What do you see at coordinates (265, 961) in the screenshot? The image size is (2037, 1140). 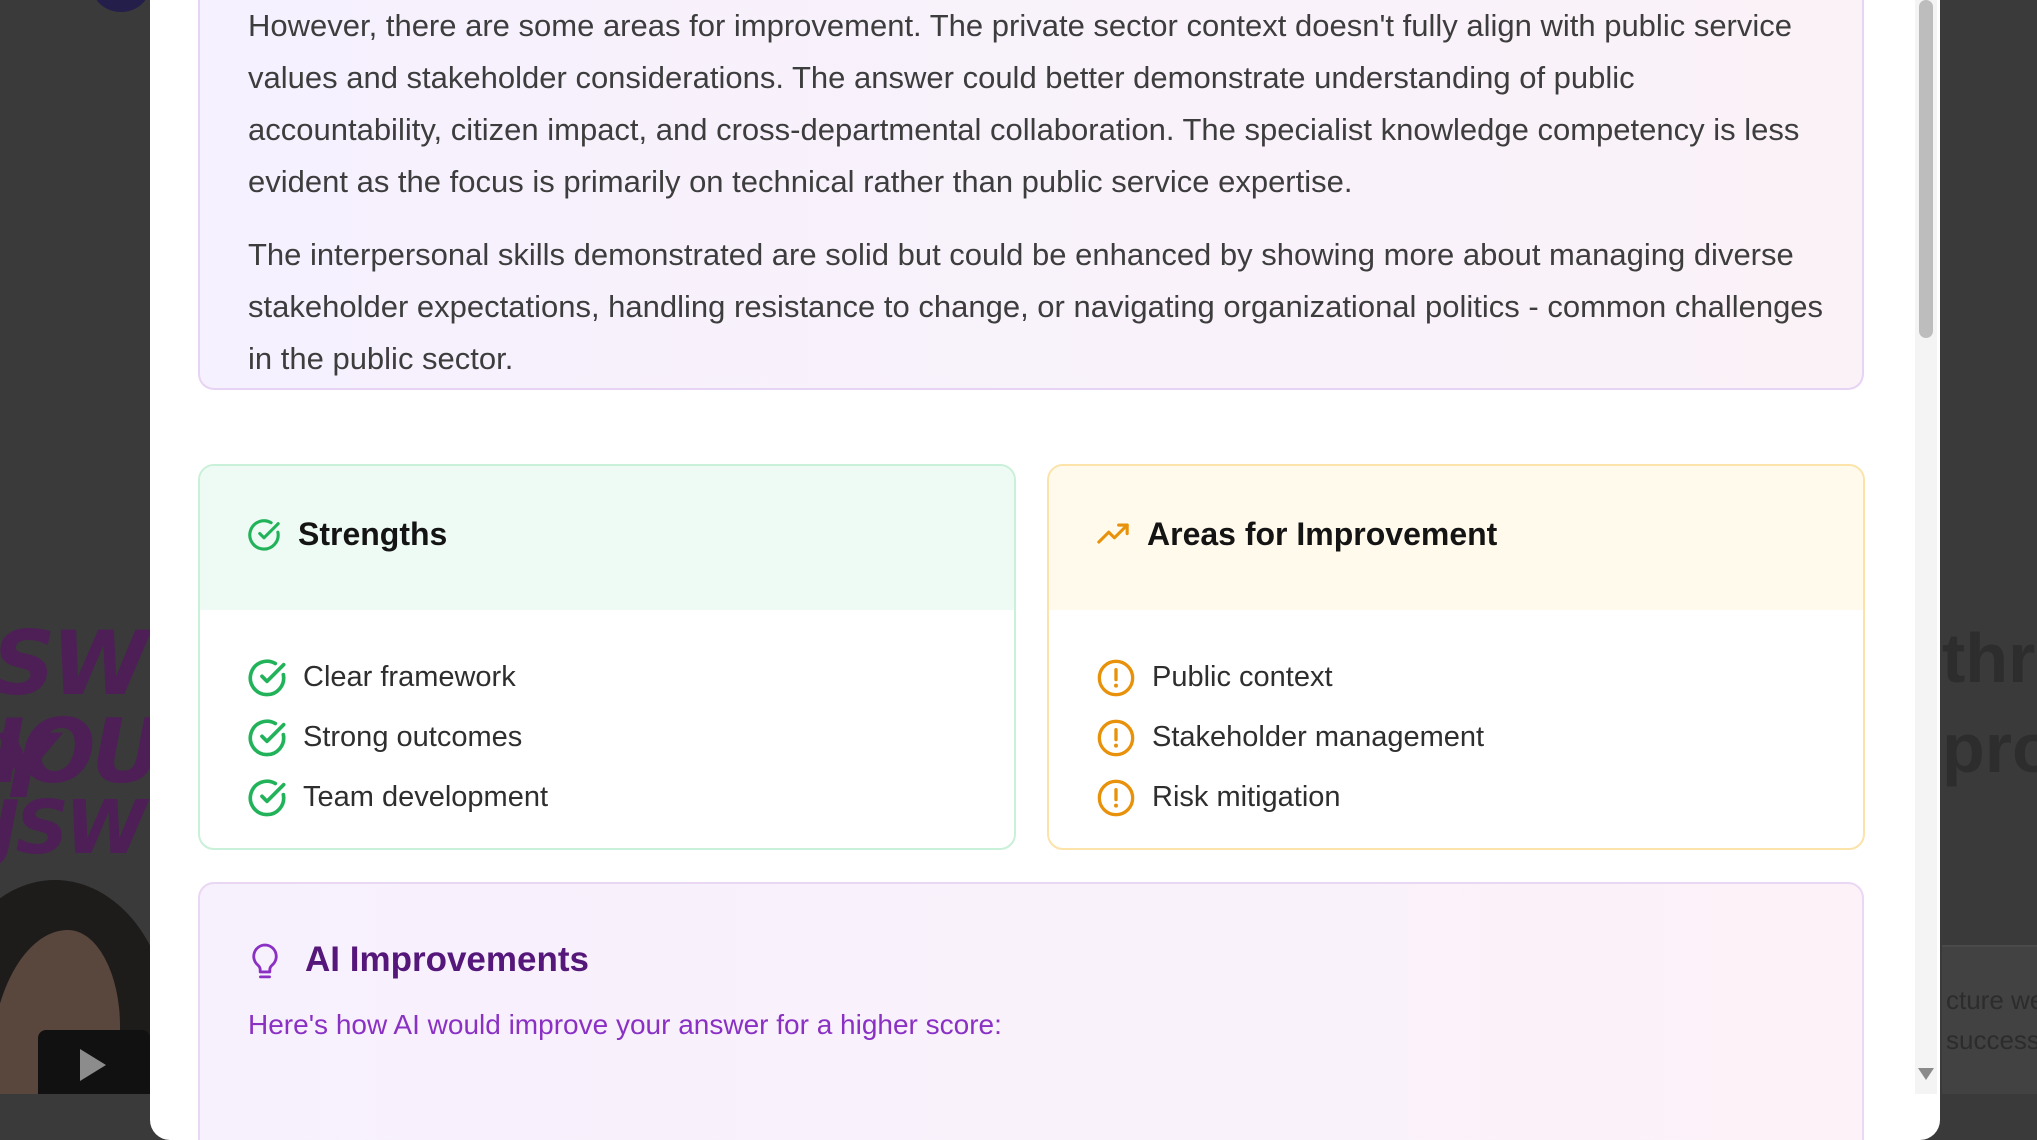 I see `lightbulb-icon` at bounding box center [265, 961].